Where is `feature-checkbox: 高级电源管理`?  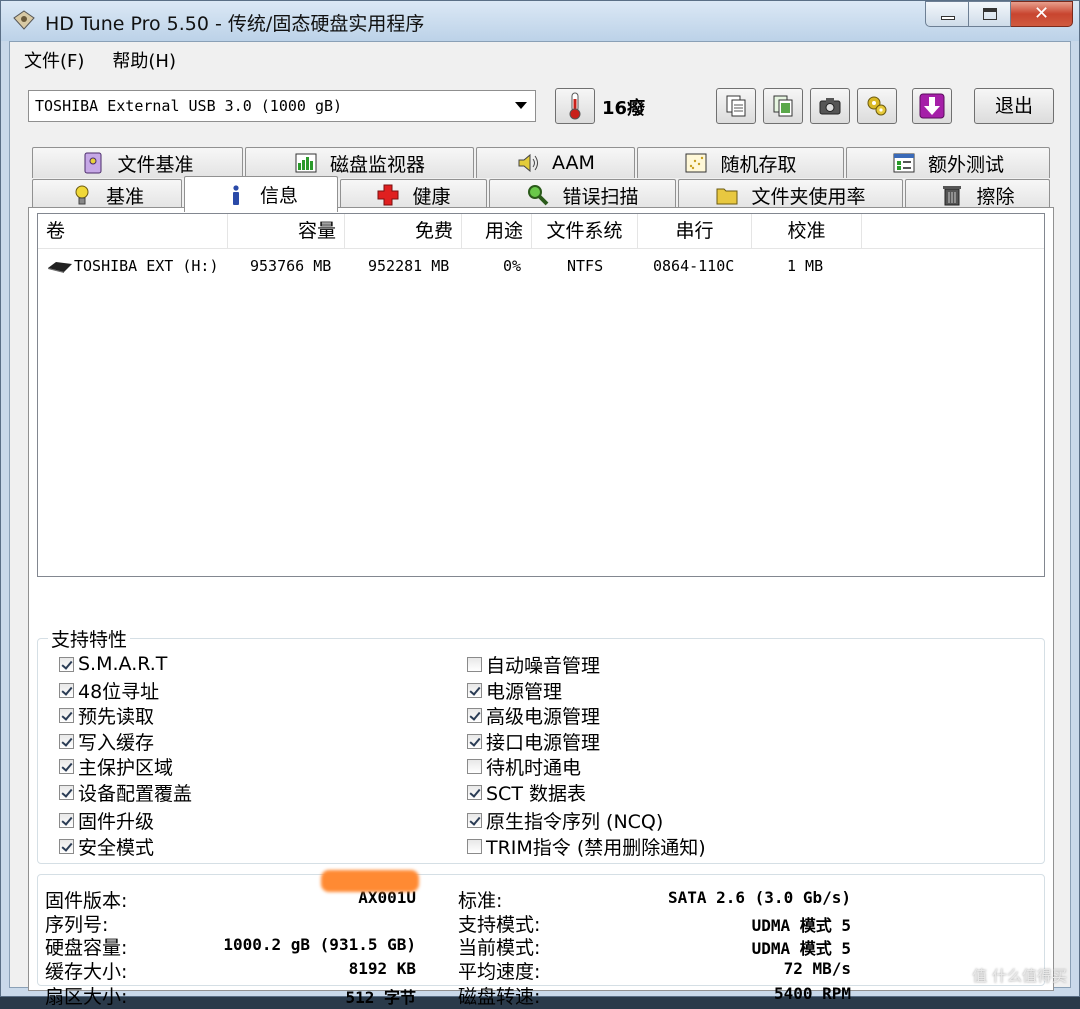 feature-checkbox: 高级电源管理 is located at coordinates (534, 715).